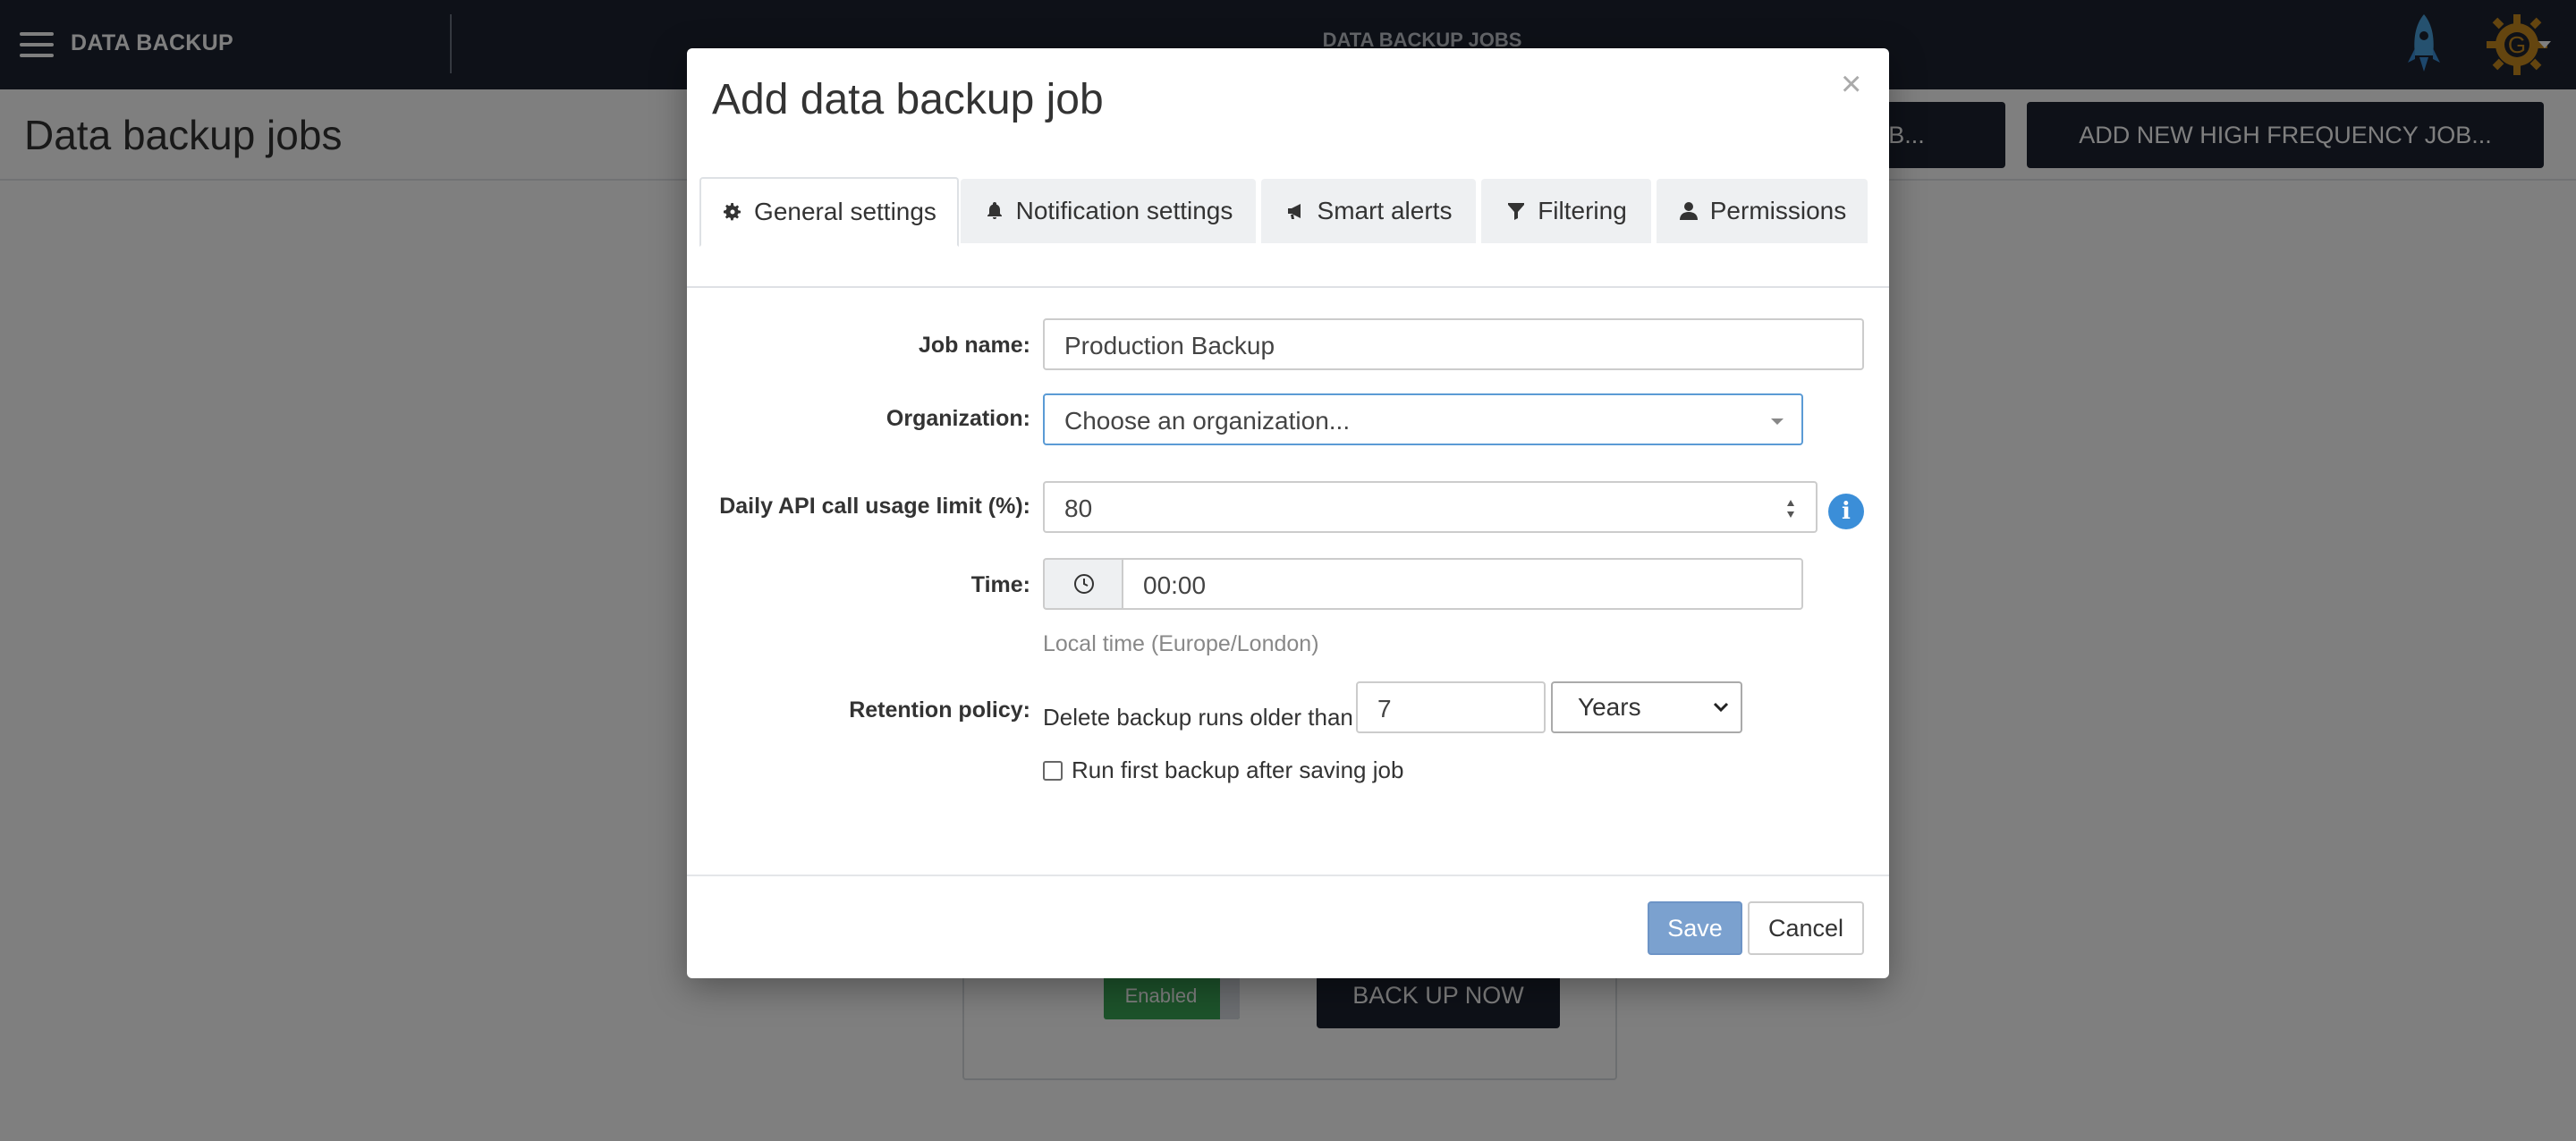 The width and height of the screenshot is (2576, 1141). I want to click on tab-general-settings: General settings, so click(829, 212).